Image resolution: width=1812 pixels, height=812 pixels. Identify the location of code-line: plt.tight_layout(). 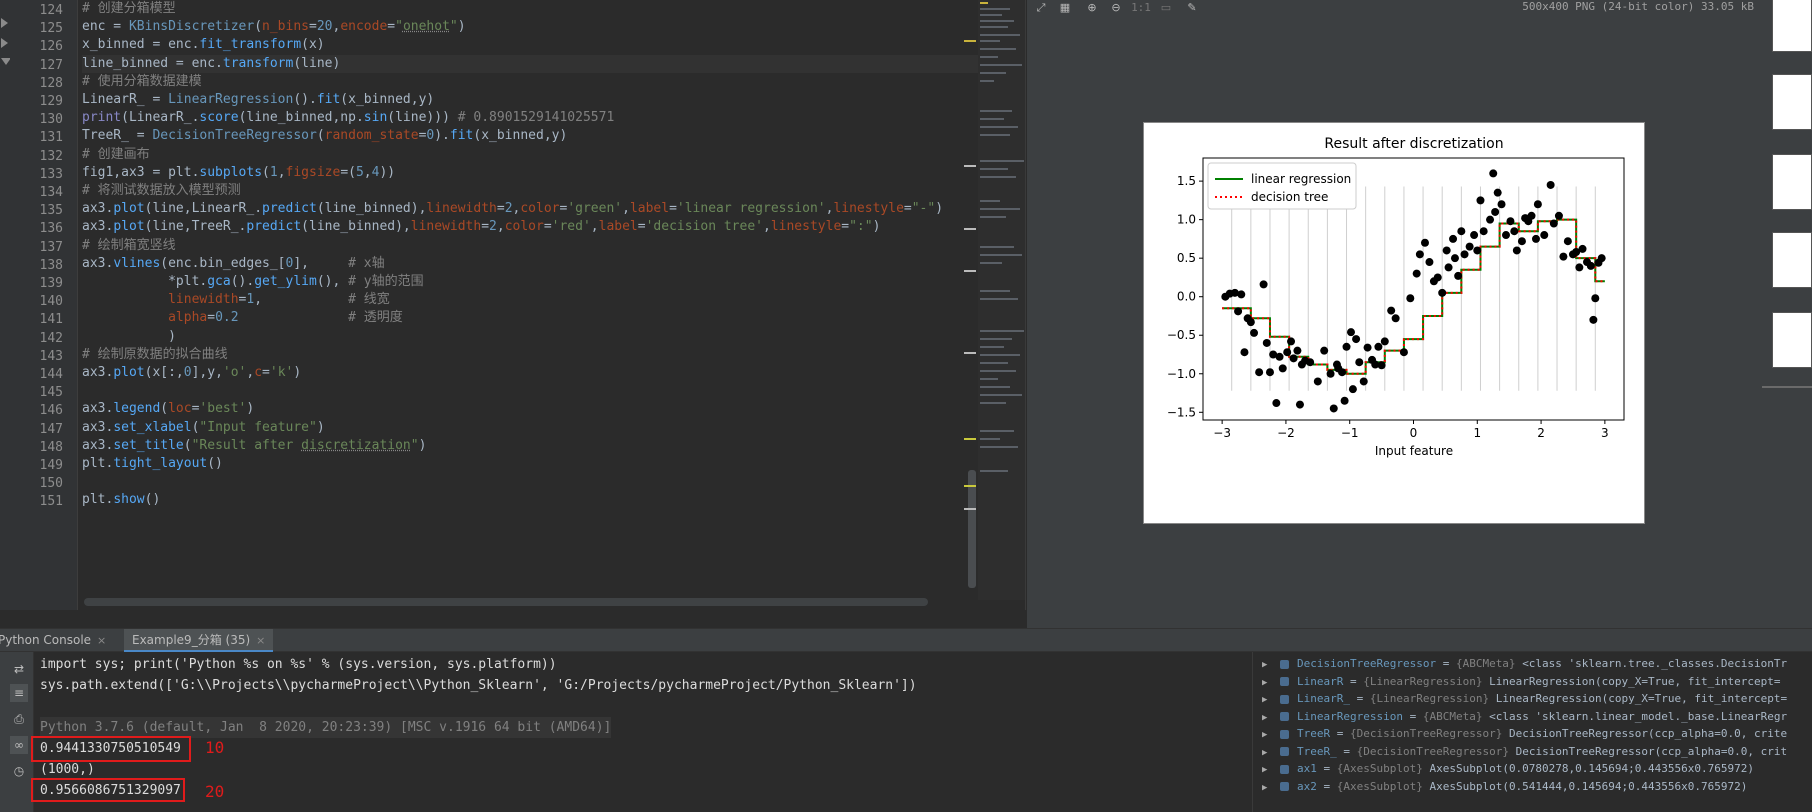
(532, 464).